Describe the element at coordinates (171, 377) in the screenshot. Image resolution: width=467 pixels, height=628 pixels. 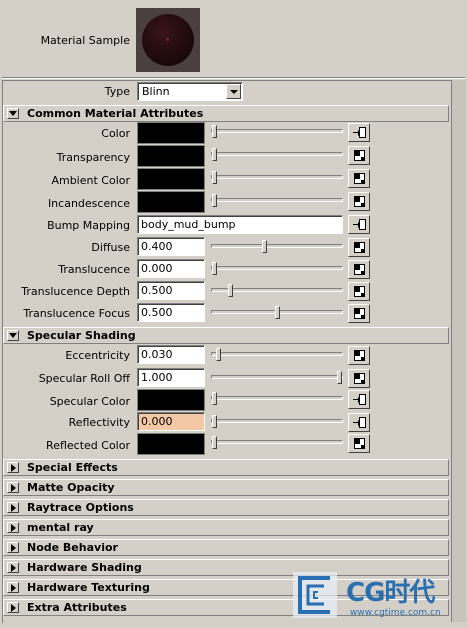
I see `specular-roll-off-field: 1.000` at that location.